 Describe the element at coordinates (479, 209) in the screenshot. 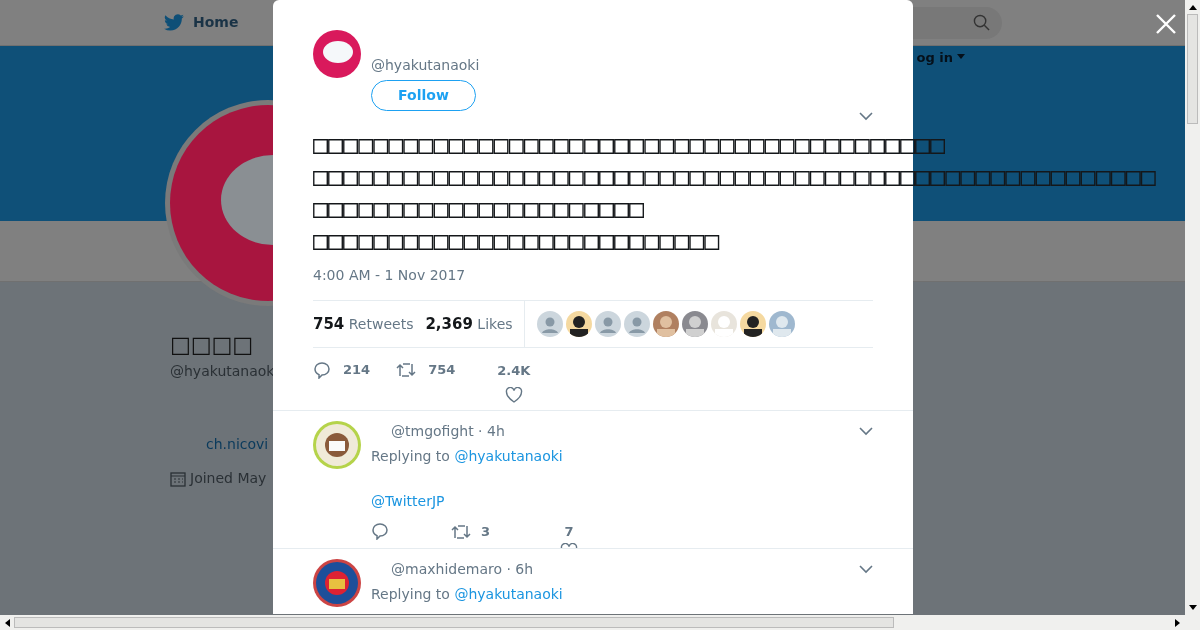

I see `tweet-text-line: □□□□□□□□□□□□□□□□□□□□□□` at that location.